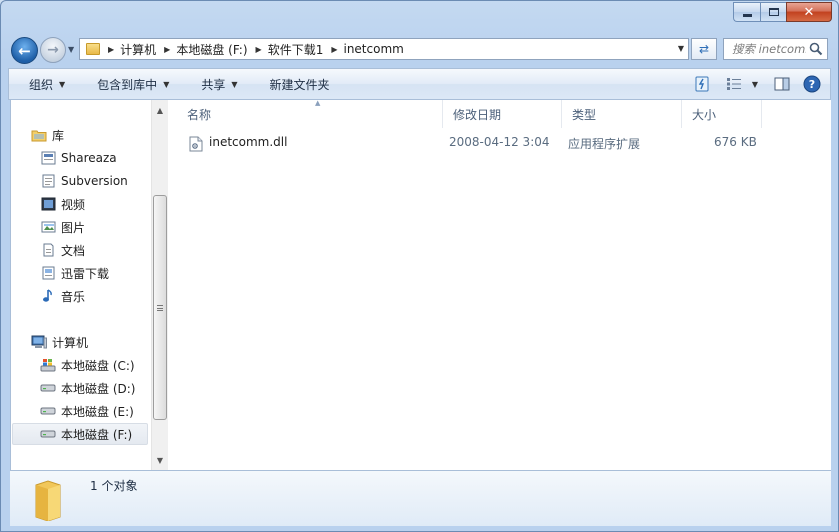  I want to click on share-button: 共享 ▼, so click(215, 84).